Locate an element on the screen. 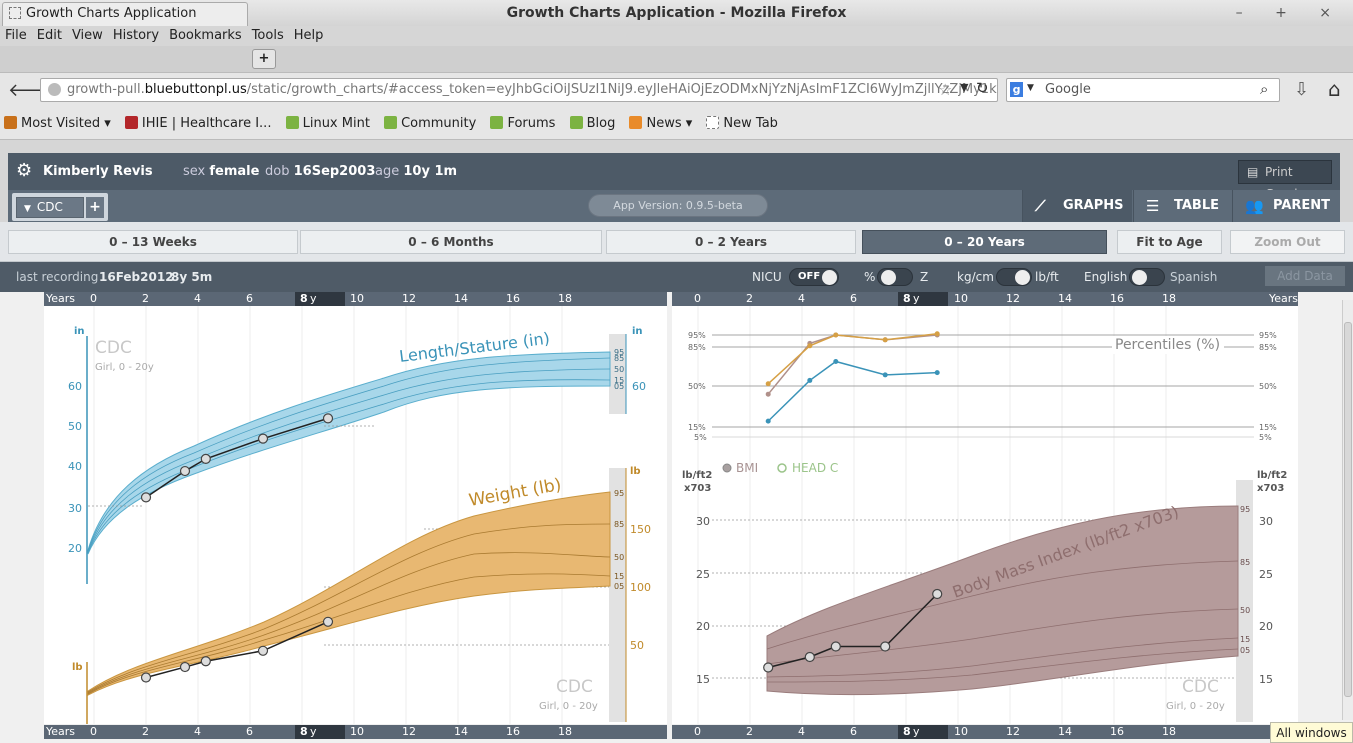 The image size is (1353, 743). fit-to-age-button: Fit to Age is located at coordinates (1169, 242).